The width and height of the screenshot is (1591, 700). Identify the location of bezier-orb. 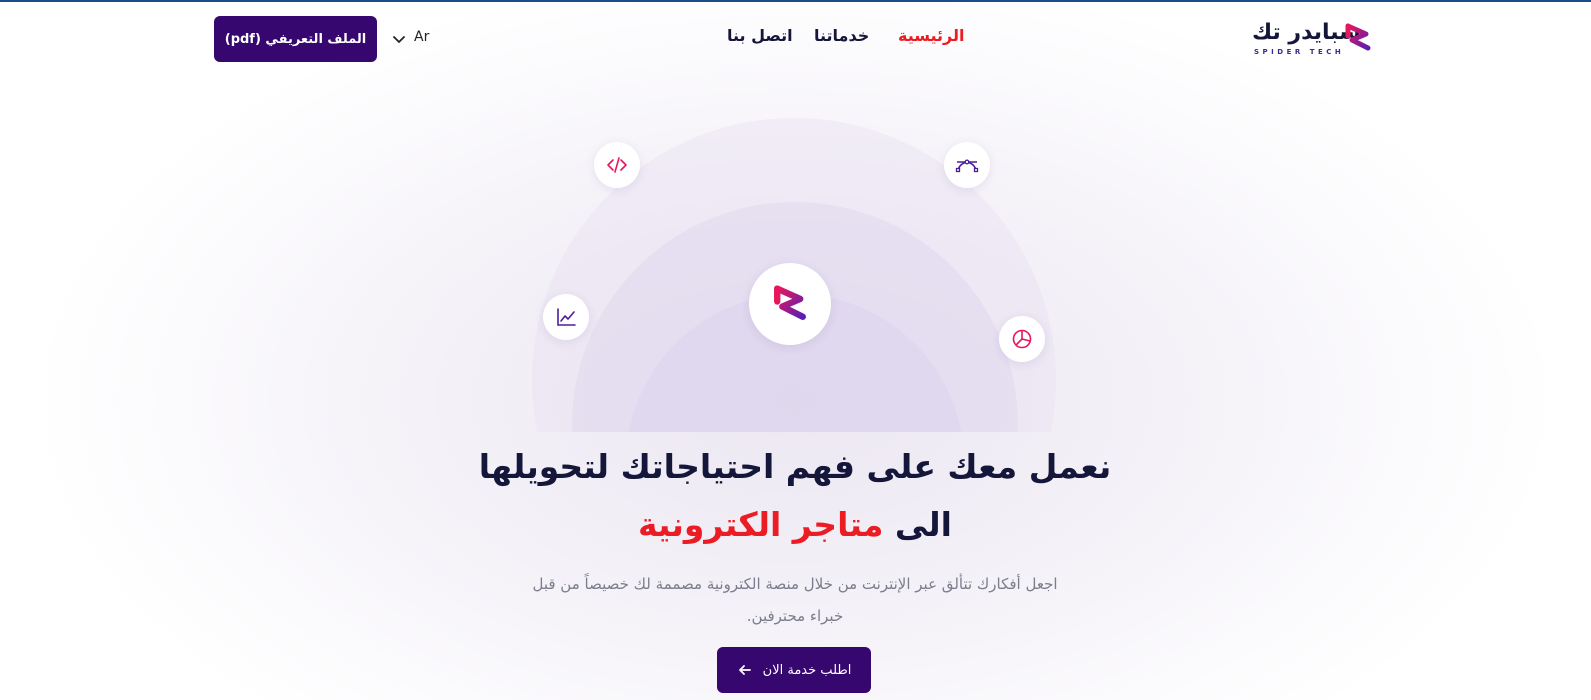
(967, 165).